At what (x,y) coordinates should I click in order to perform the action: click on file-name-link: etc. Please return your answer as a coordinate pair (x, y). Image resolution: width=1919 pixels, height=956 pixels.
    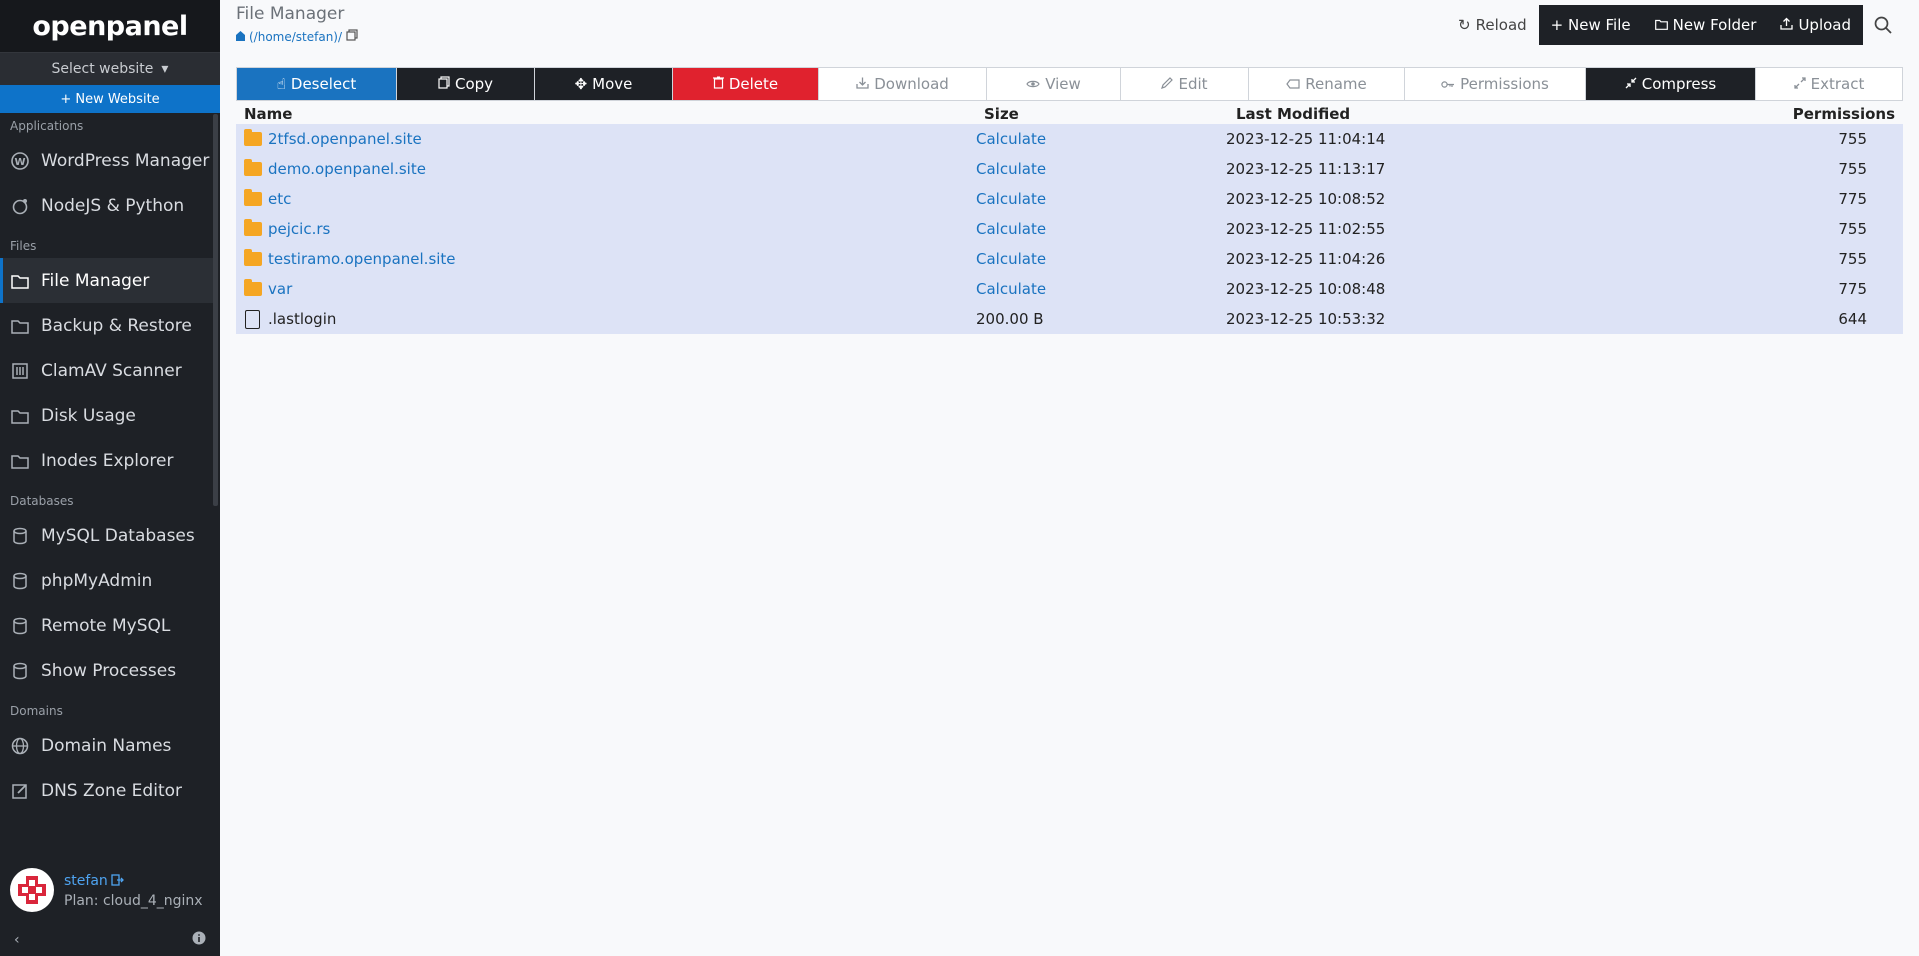
    Looking at the image, I should click on (279, 199).